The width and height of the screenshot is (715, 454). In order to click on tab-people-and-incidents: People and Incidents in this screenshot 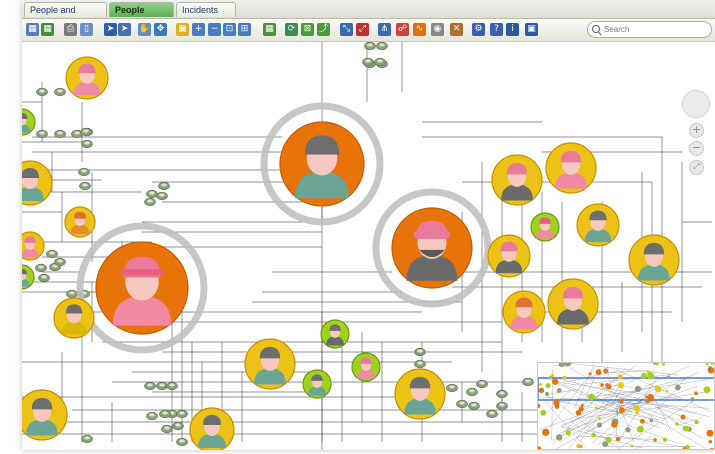, I will do `click(65, 16)`.